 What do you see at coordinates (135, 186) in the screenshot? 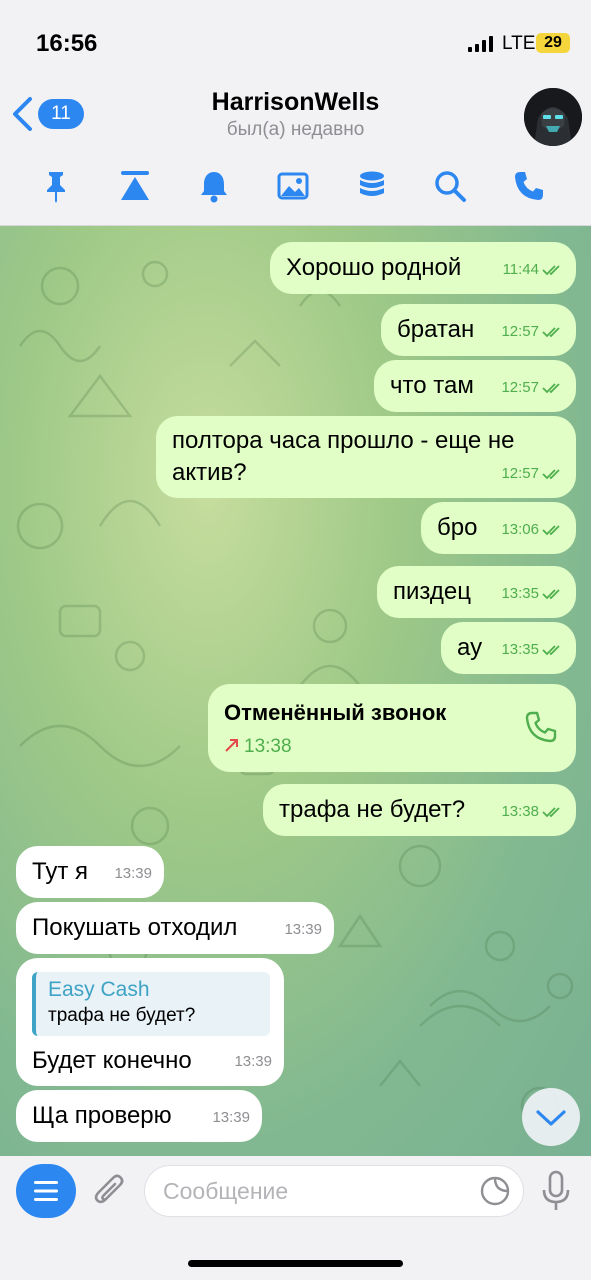
I see `scroll-to-top-icon` at bounding box center [135, 186].